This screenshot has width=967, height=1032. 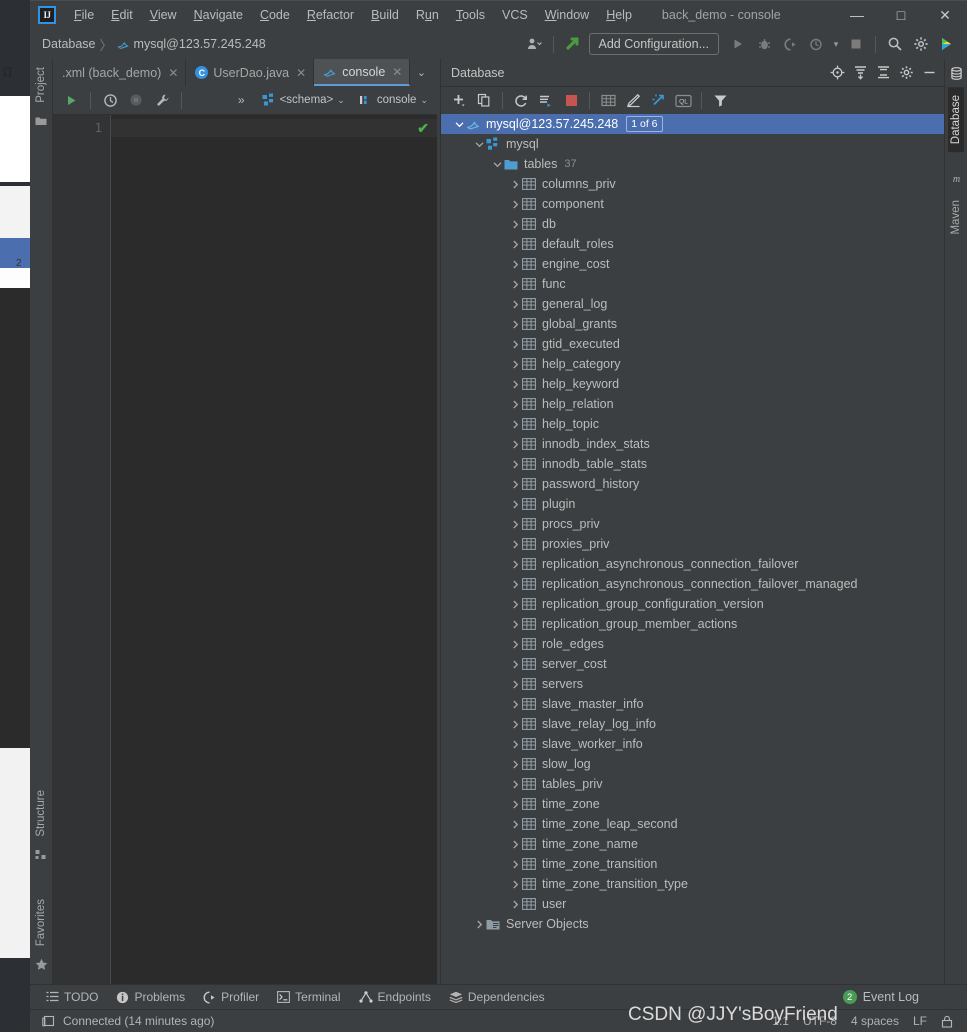 What do you see at coordinates (231, 997) in the screenshot?
I see `bottom-tab-profiler: Profiler` at bounding box center [231, 997].